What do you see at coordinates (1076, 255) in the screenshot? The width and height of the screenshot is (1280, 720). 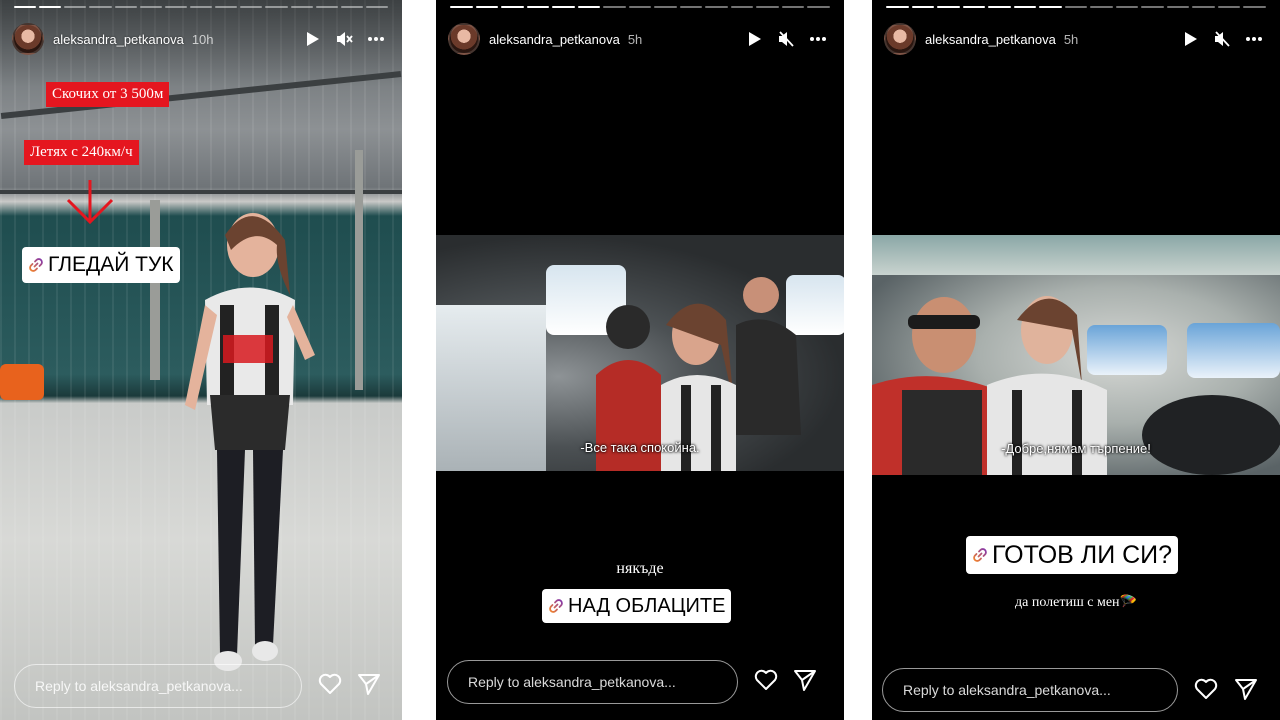 I see `cabin-ceiling` at bounding box center [1076, 255].